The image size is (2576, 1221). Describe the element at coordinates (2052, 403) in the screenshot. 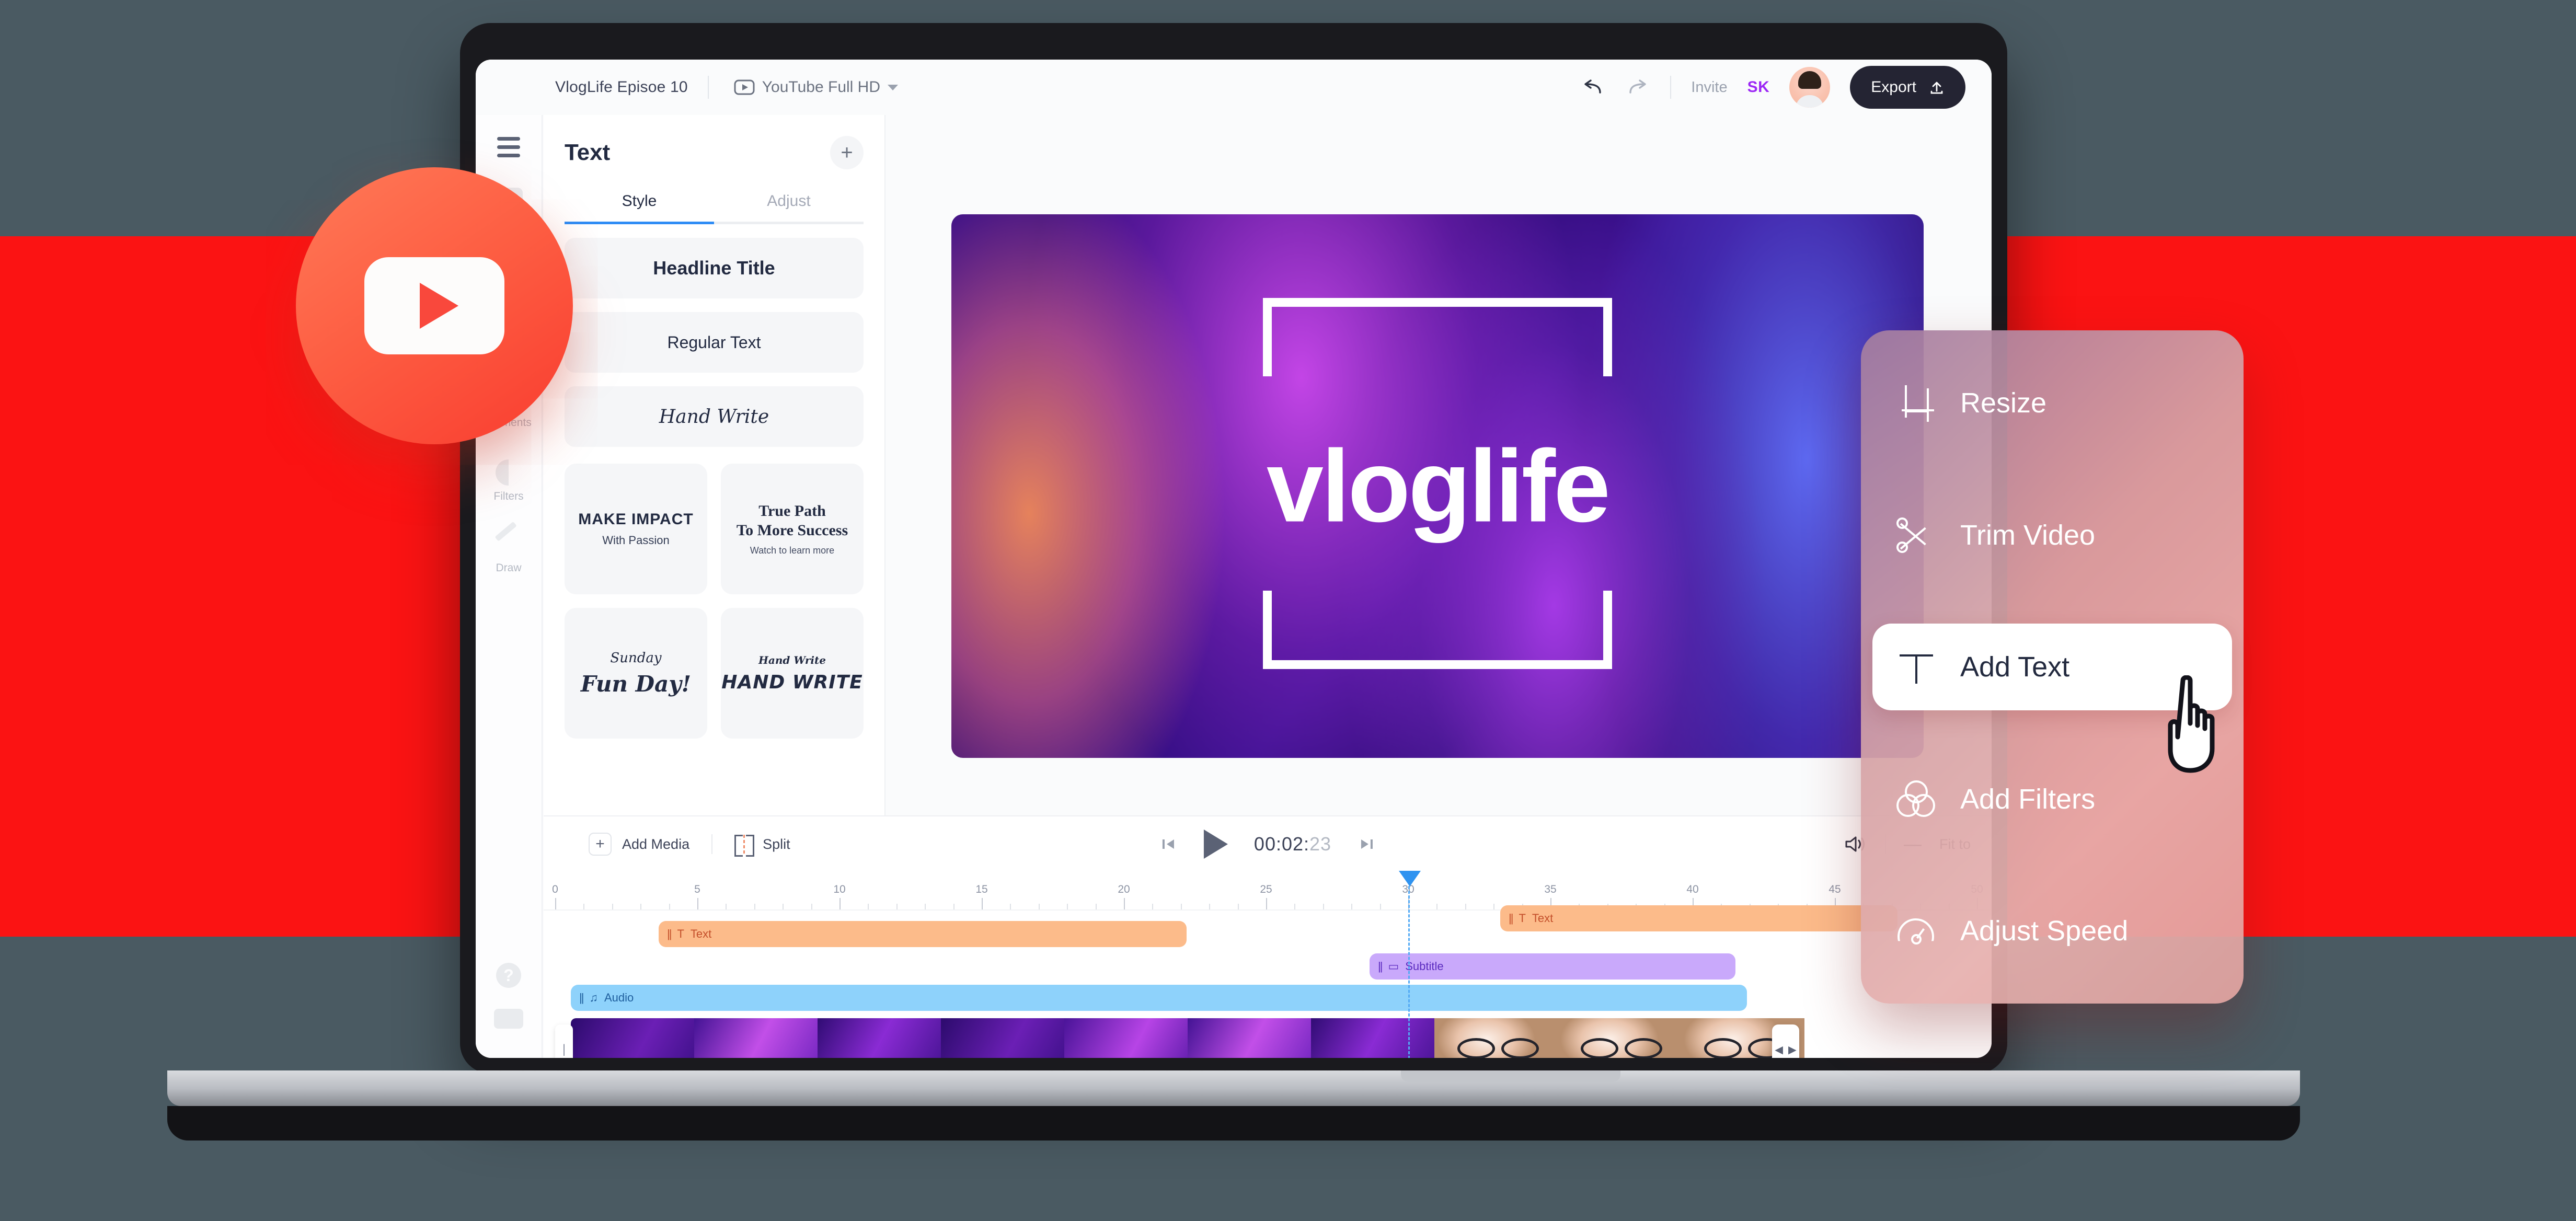

I see `menu-item-resize: Resize` at that location.